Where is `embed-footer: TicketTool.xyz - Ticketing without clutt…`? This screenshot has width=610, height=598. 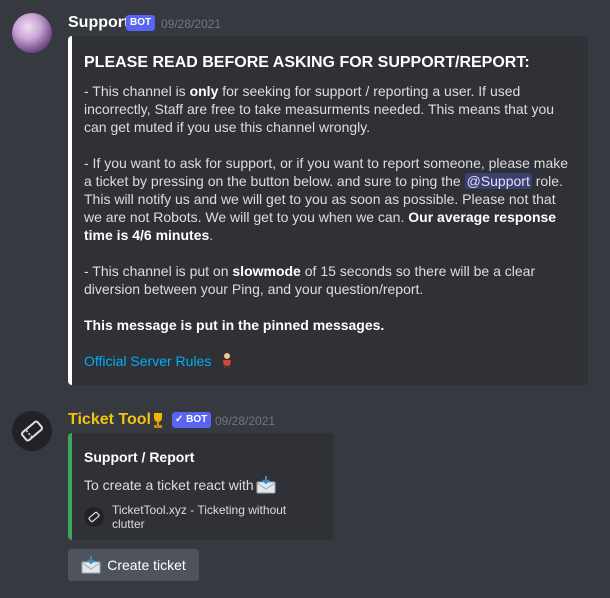
embed-footer: TicketTool.xyz - Ticketing without clutt… is located at coordinates (203, 517).